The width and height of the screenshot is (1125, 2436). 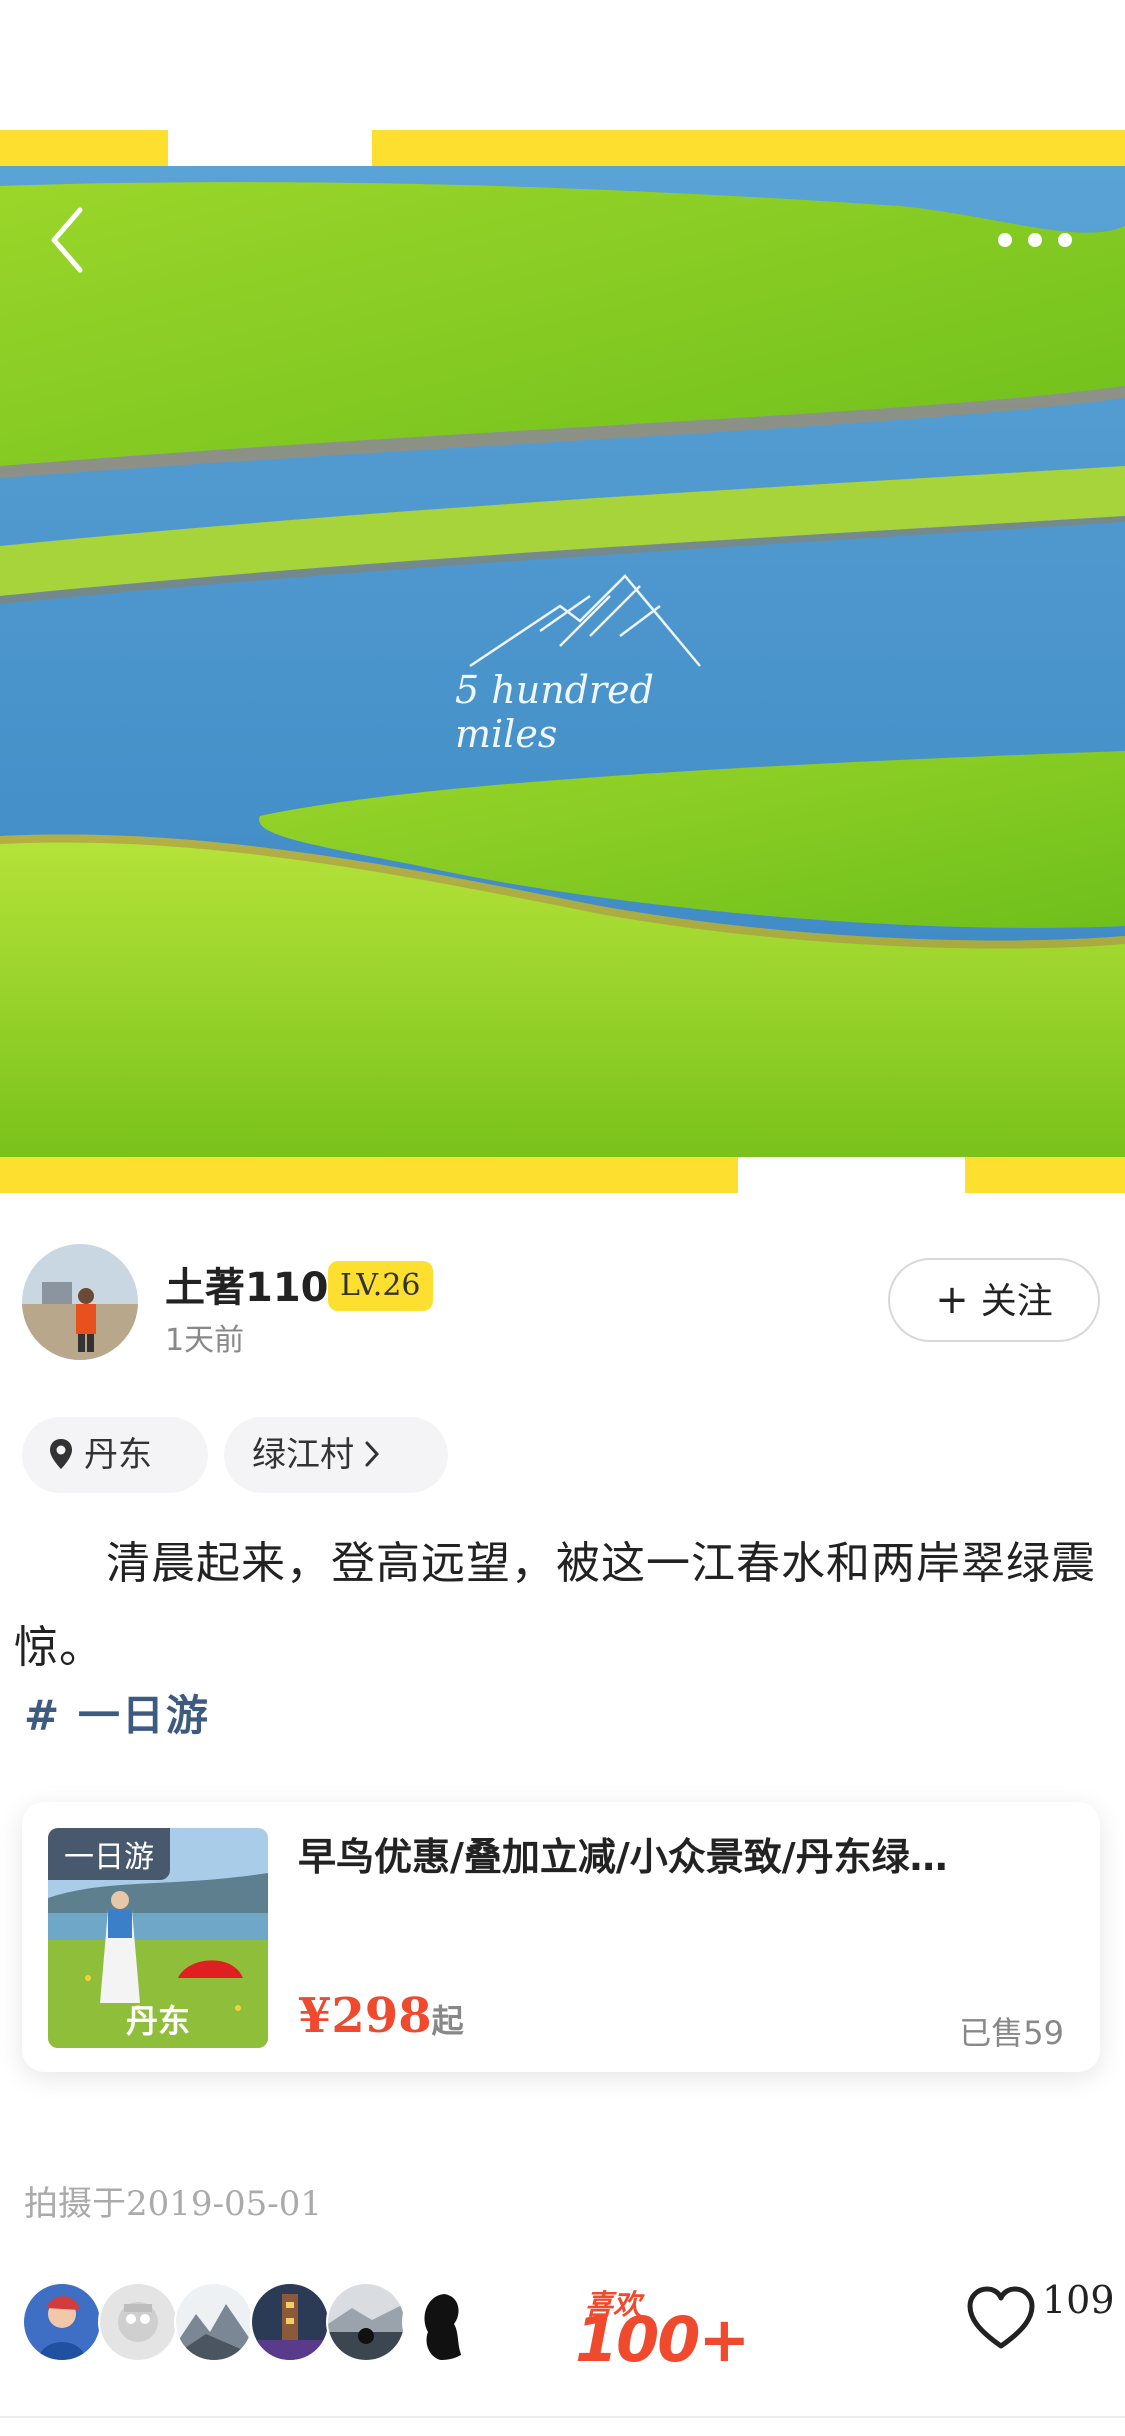 I want to click on post-time: 1天前, so click(x=205, y=1340).